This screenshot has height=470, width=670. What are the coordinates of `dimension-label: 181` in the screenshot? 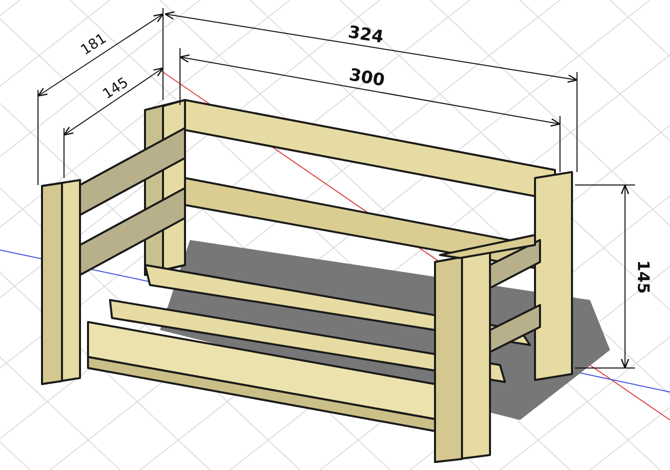 It's located at (94, 44).